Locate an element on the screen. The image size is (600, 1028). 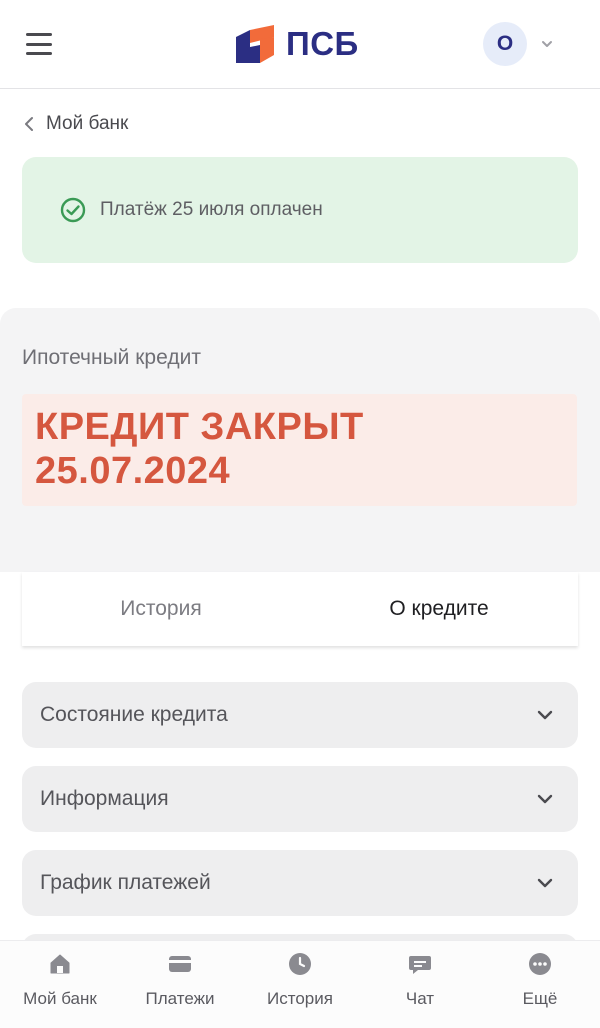
brand-logo: ПСБ is located at coordinates (297, 44).